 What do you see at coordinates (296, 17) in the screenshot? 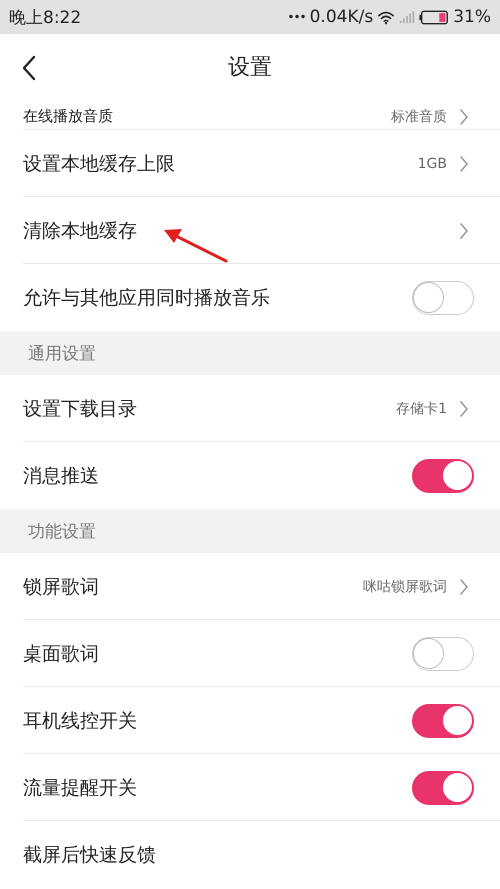
I see `more-dots: •••` at bounding box center [296, 17].